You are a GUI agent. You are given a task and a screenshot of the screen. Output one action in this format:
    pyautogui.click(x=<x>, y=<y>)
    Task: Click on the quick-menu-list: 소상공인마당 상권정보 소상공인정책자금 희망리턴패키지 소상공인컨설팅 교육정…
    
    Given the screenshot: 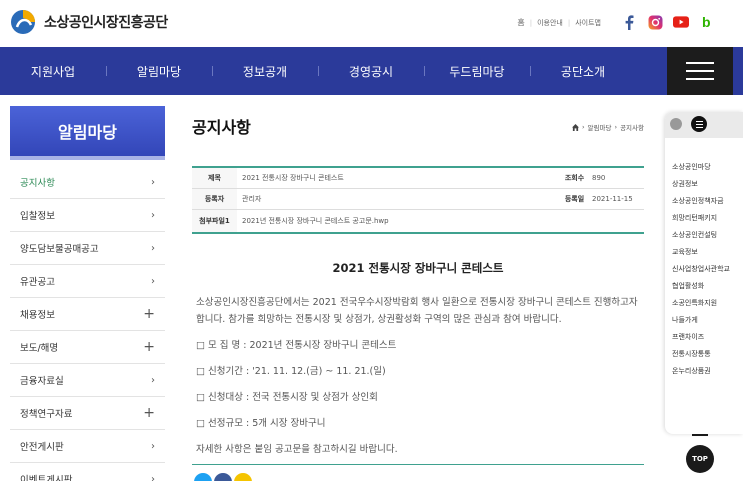 What is the action you would take?
    pyautogui.click(x=704, y=257)
    